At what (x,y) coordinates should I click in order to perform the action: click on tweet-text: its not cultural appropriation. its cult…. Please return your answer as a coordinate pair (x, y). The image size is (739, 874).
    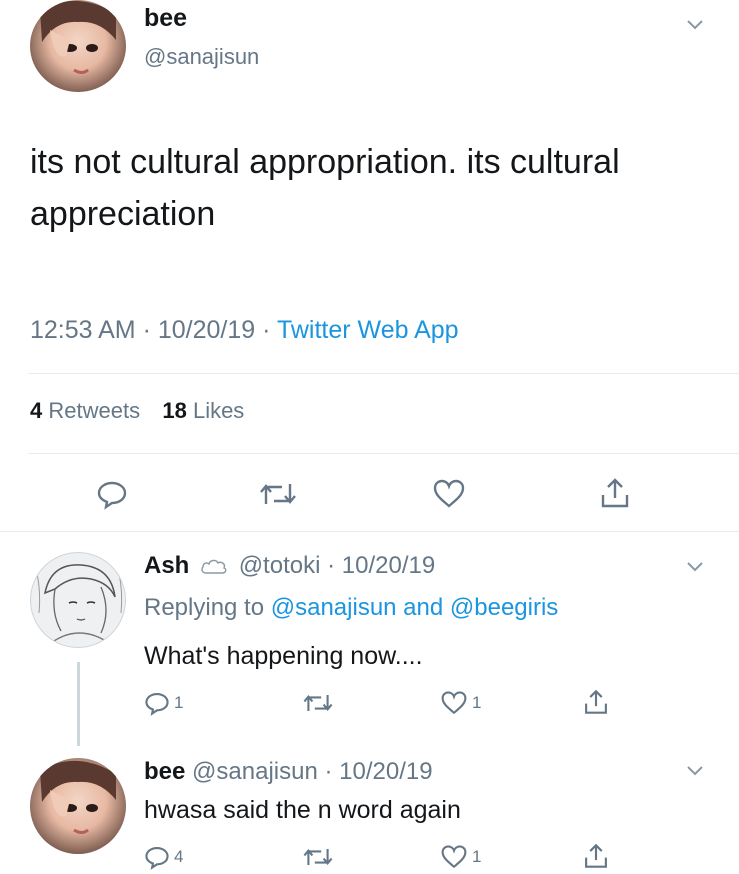
    Looking at the image, I should click on (325, 188).